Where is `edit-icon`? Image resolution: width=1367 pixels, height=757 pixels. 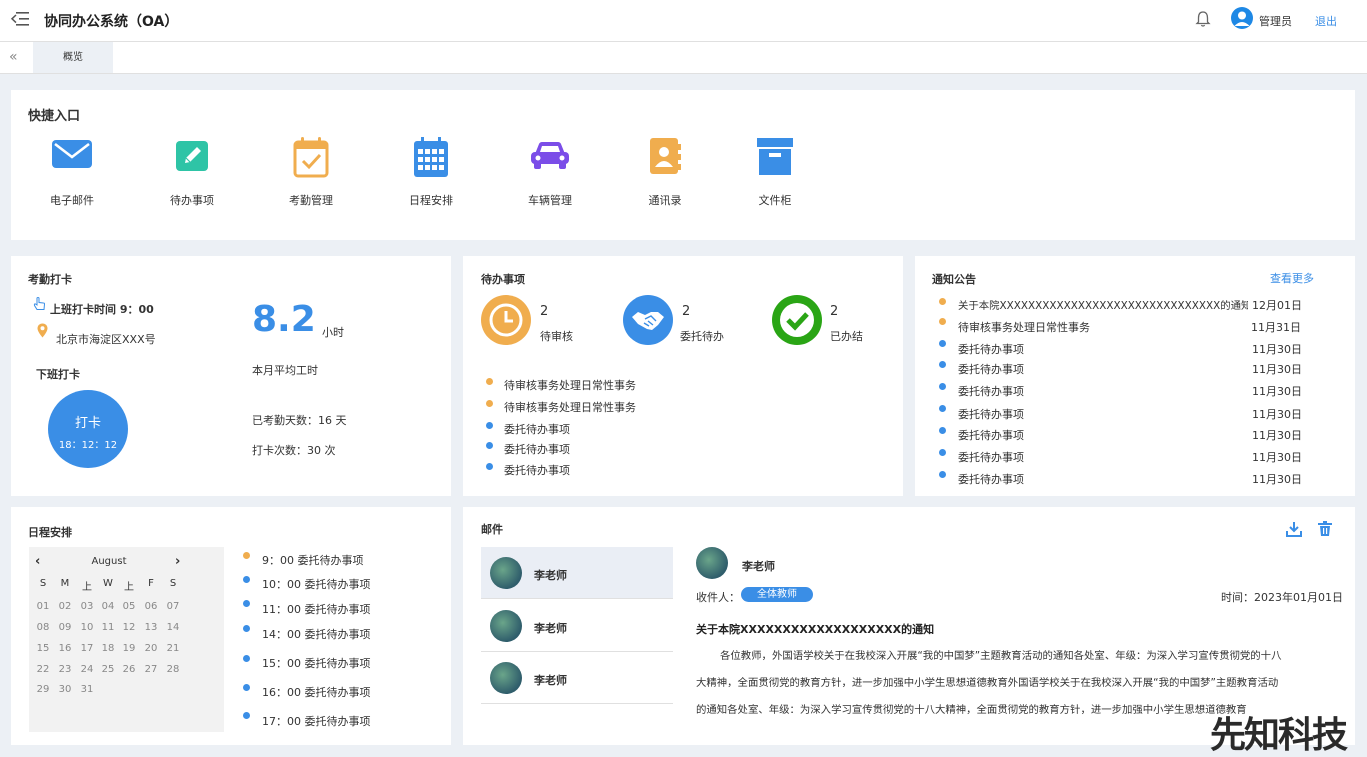 edit-icon is located at coordinates (192, 156).